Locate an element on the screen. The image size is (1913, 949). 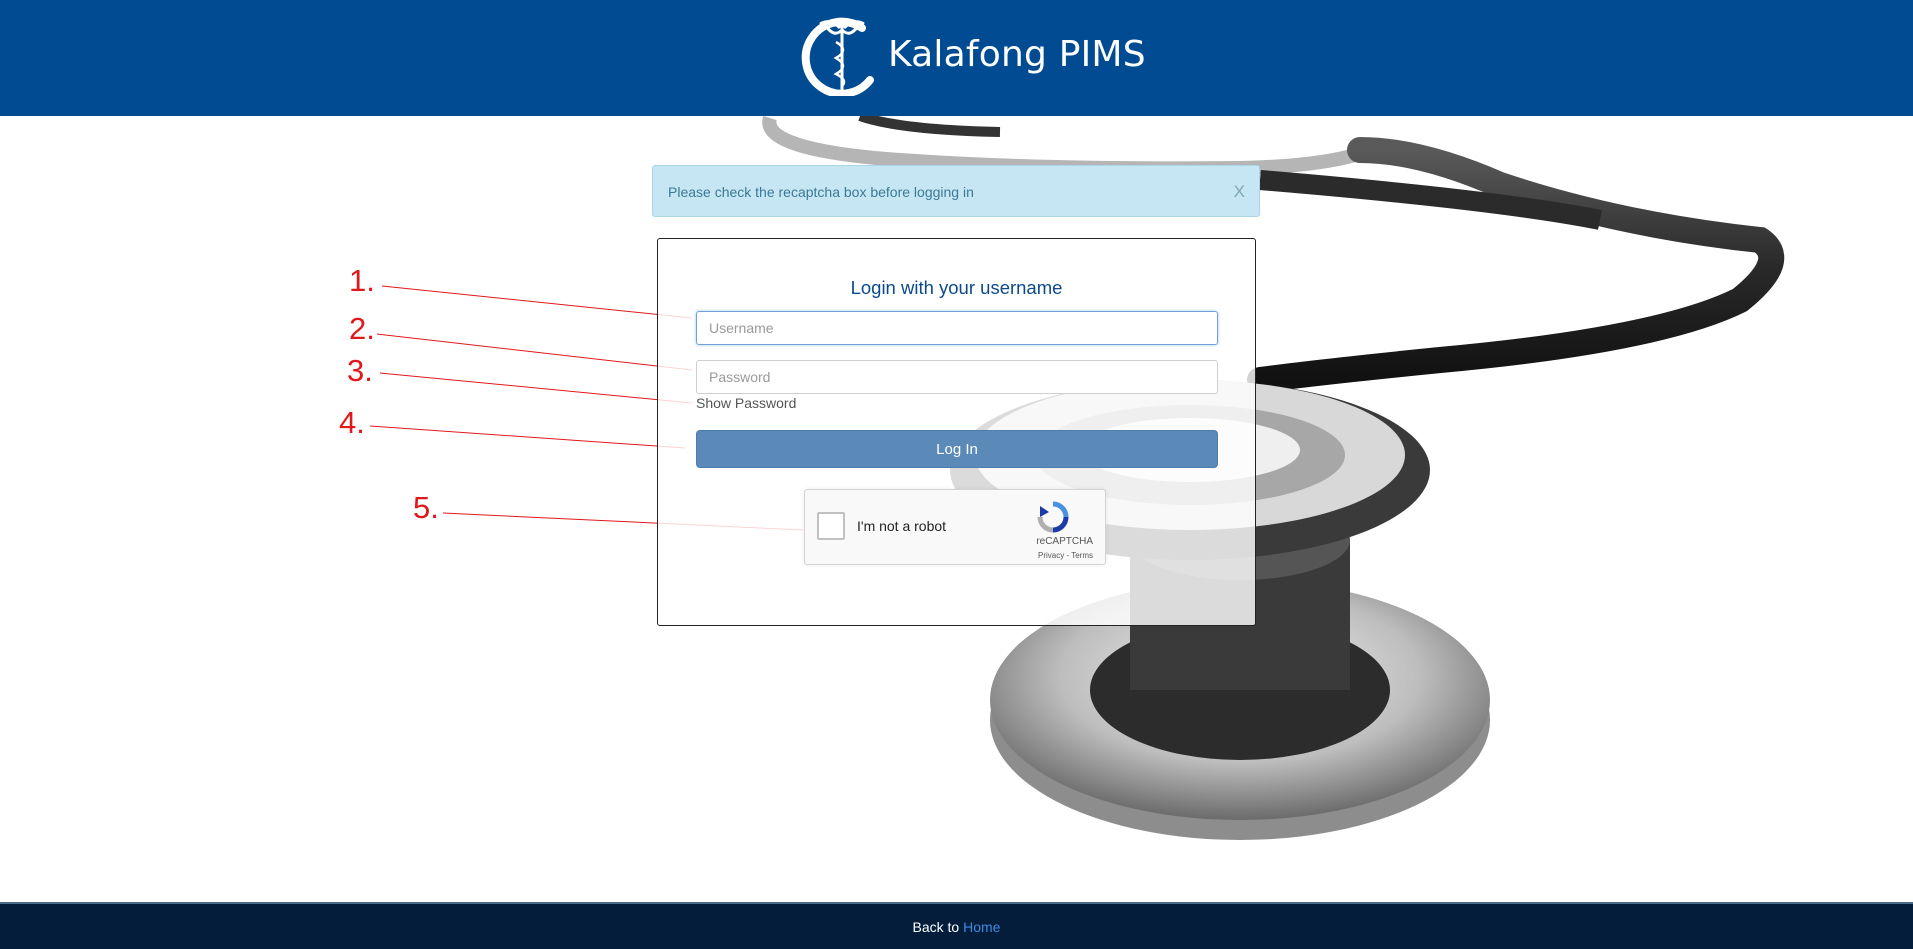
login-title: Login with your username is located at coordinates (956, 287).